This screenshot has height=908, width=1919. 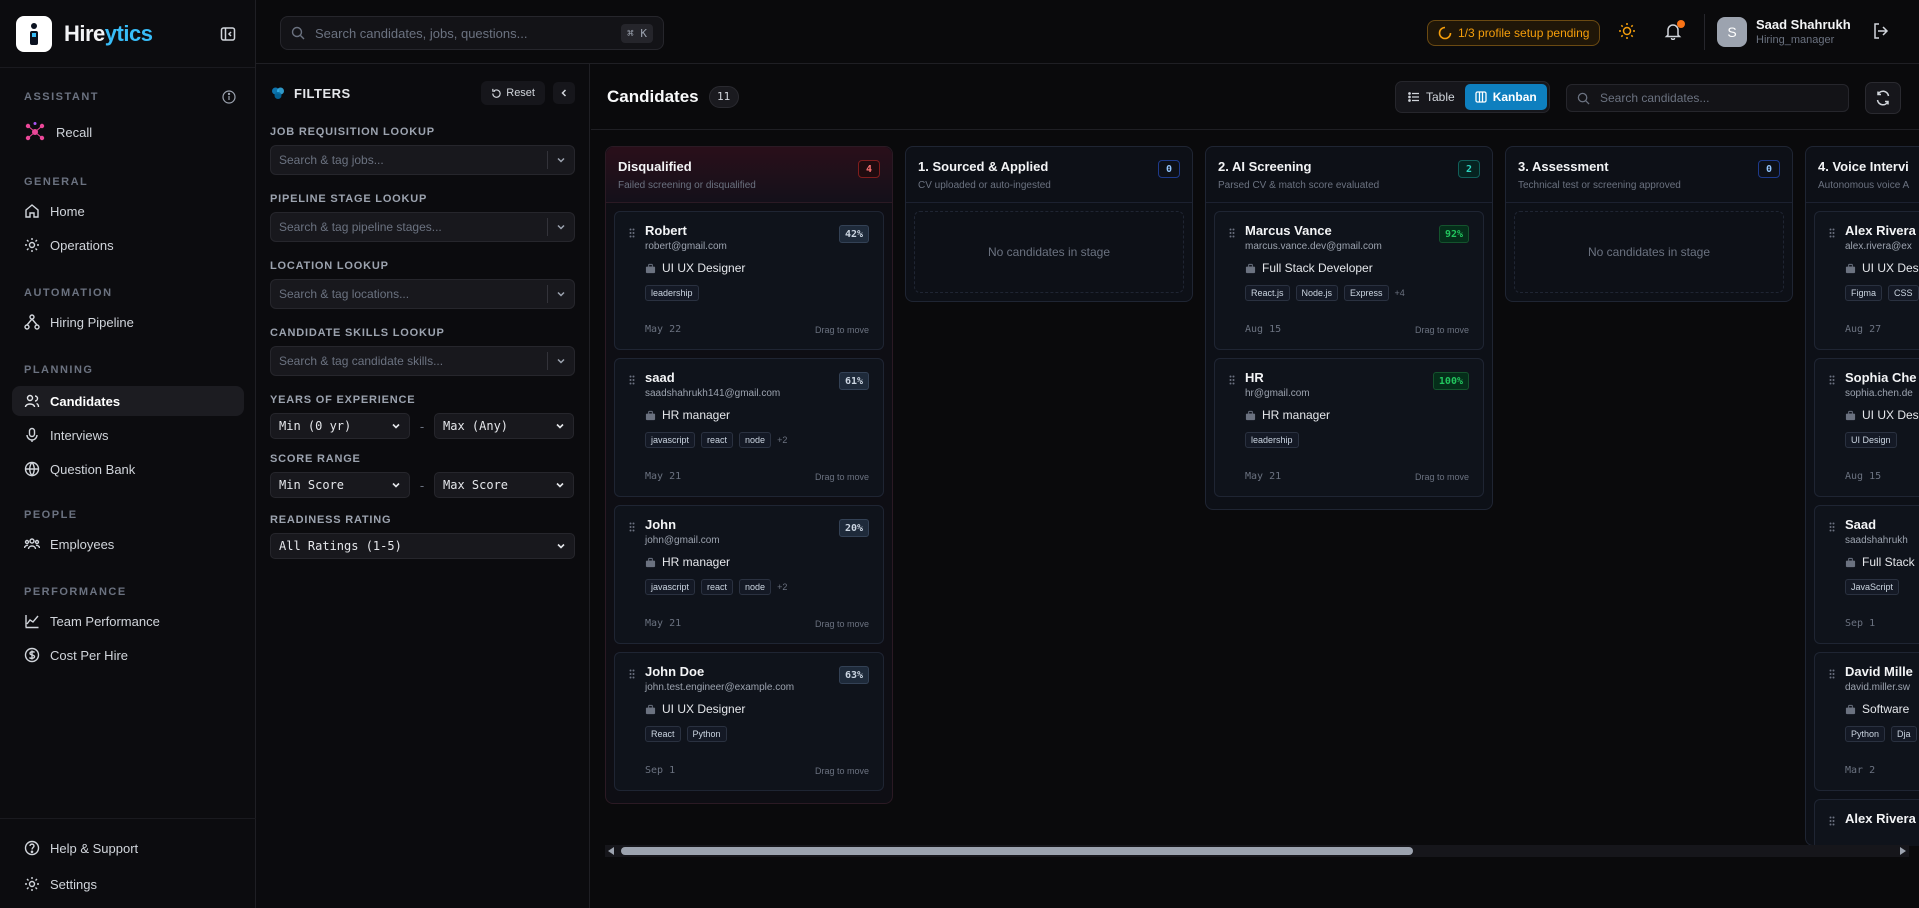 I want to click on refresh-icon, so click(x=1883, y=98).